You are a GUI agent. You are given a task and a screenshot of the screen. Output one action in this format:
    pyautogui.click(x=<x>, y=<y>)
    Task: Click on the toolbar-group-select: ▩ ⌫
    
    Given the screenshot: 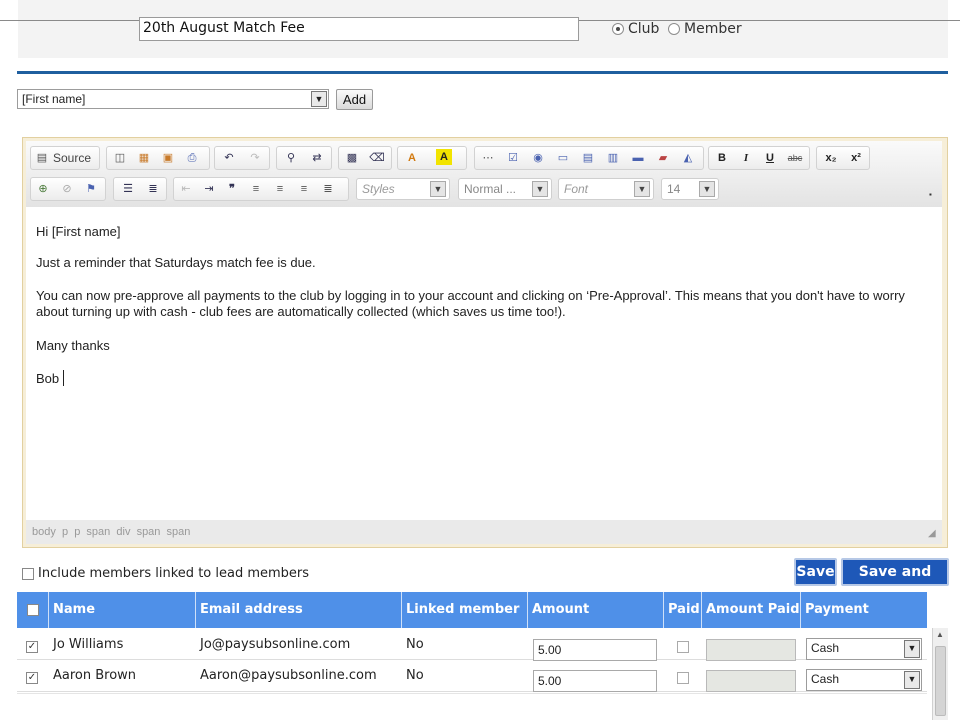 What is the action you would take?
    pyautogui.click(x=365, y=158)
    